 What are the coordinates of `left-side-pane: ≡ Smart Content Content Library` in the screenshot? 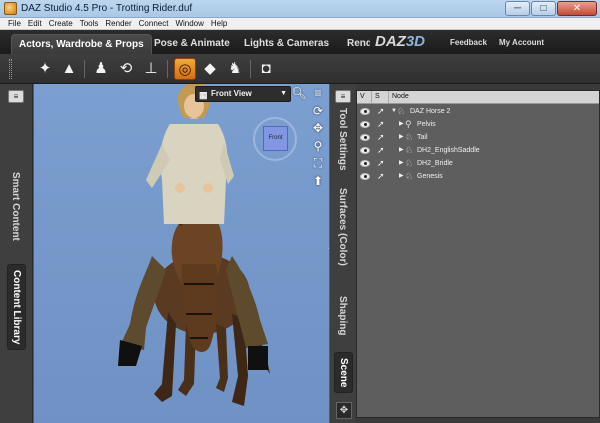 It's located at (16, 253).